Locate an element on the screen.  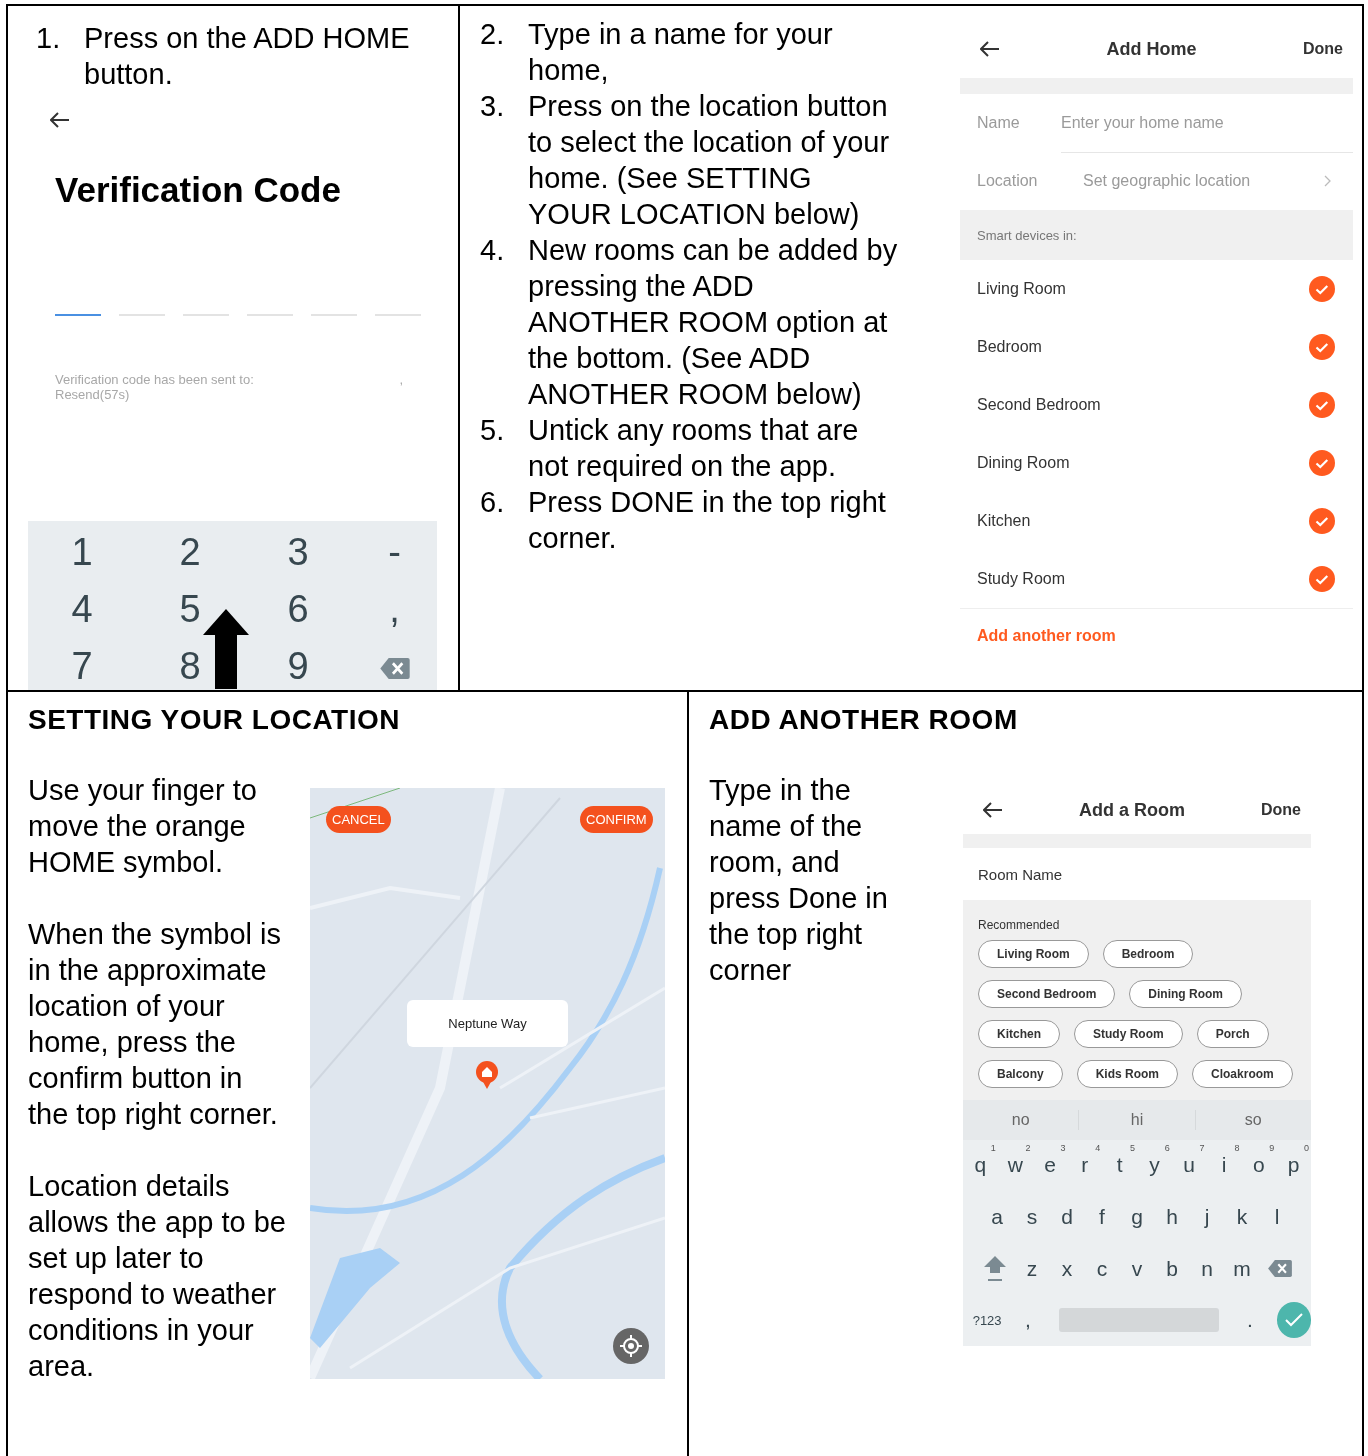
instruction-text: Use your finger to move the orange HOME symbol. is located at coordinates (143, 826).